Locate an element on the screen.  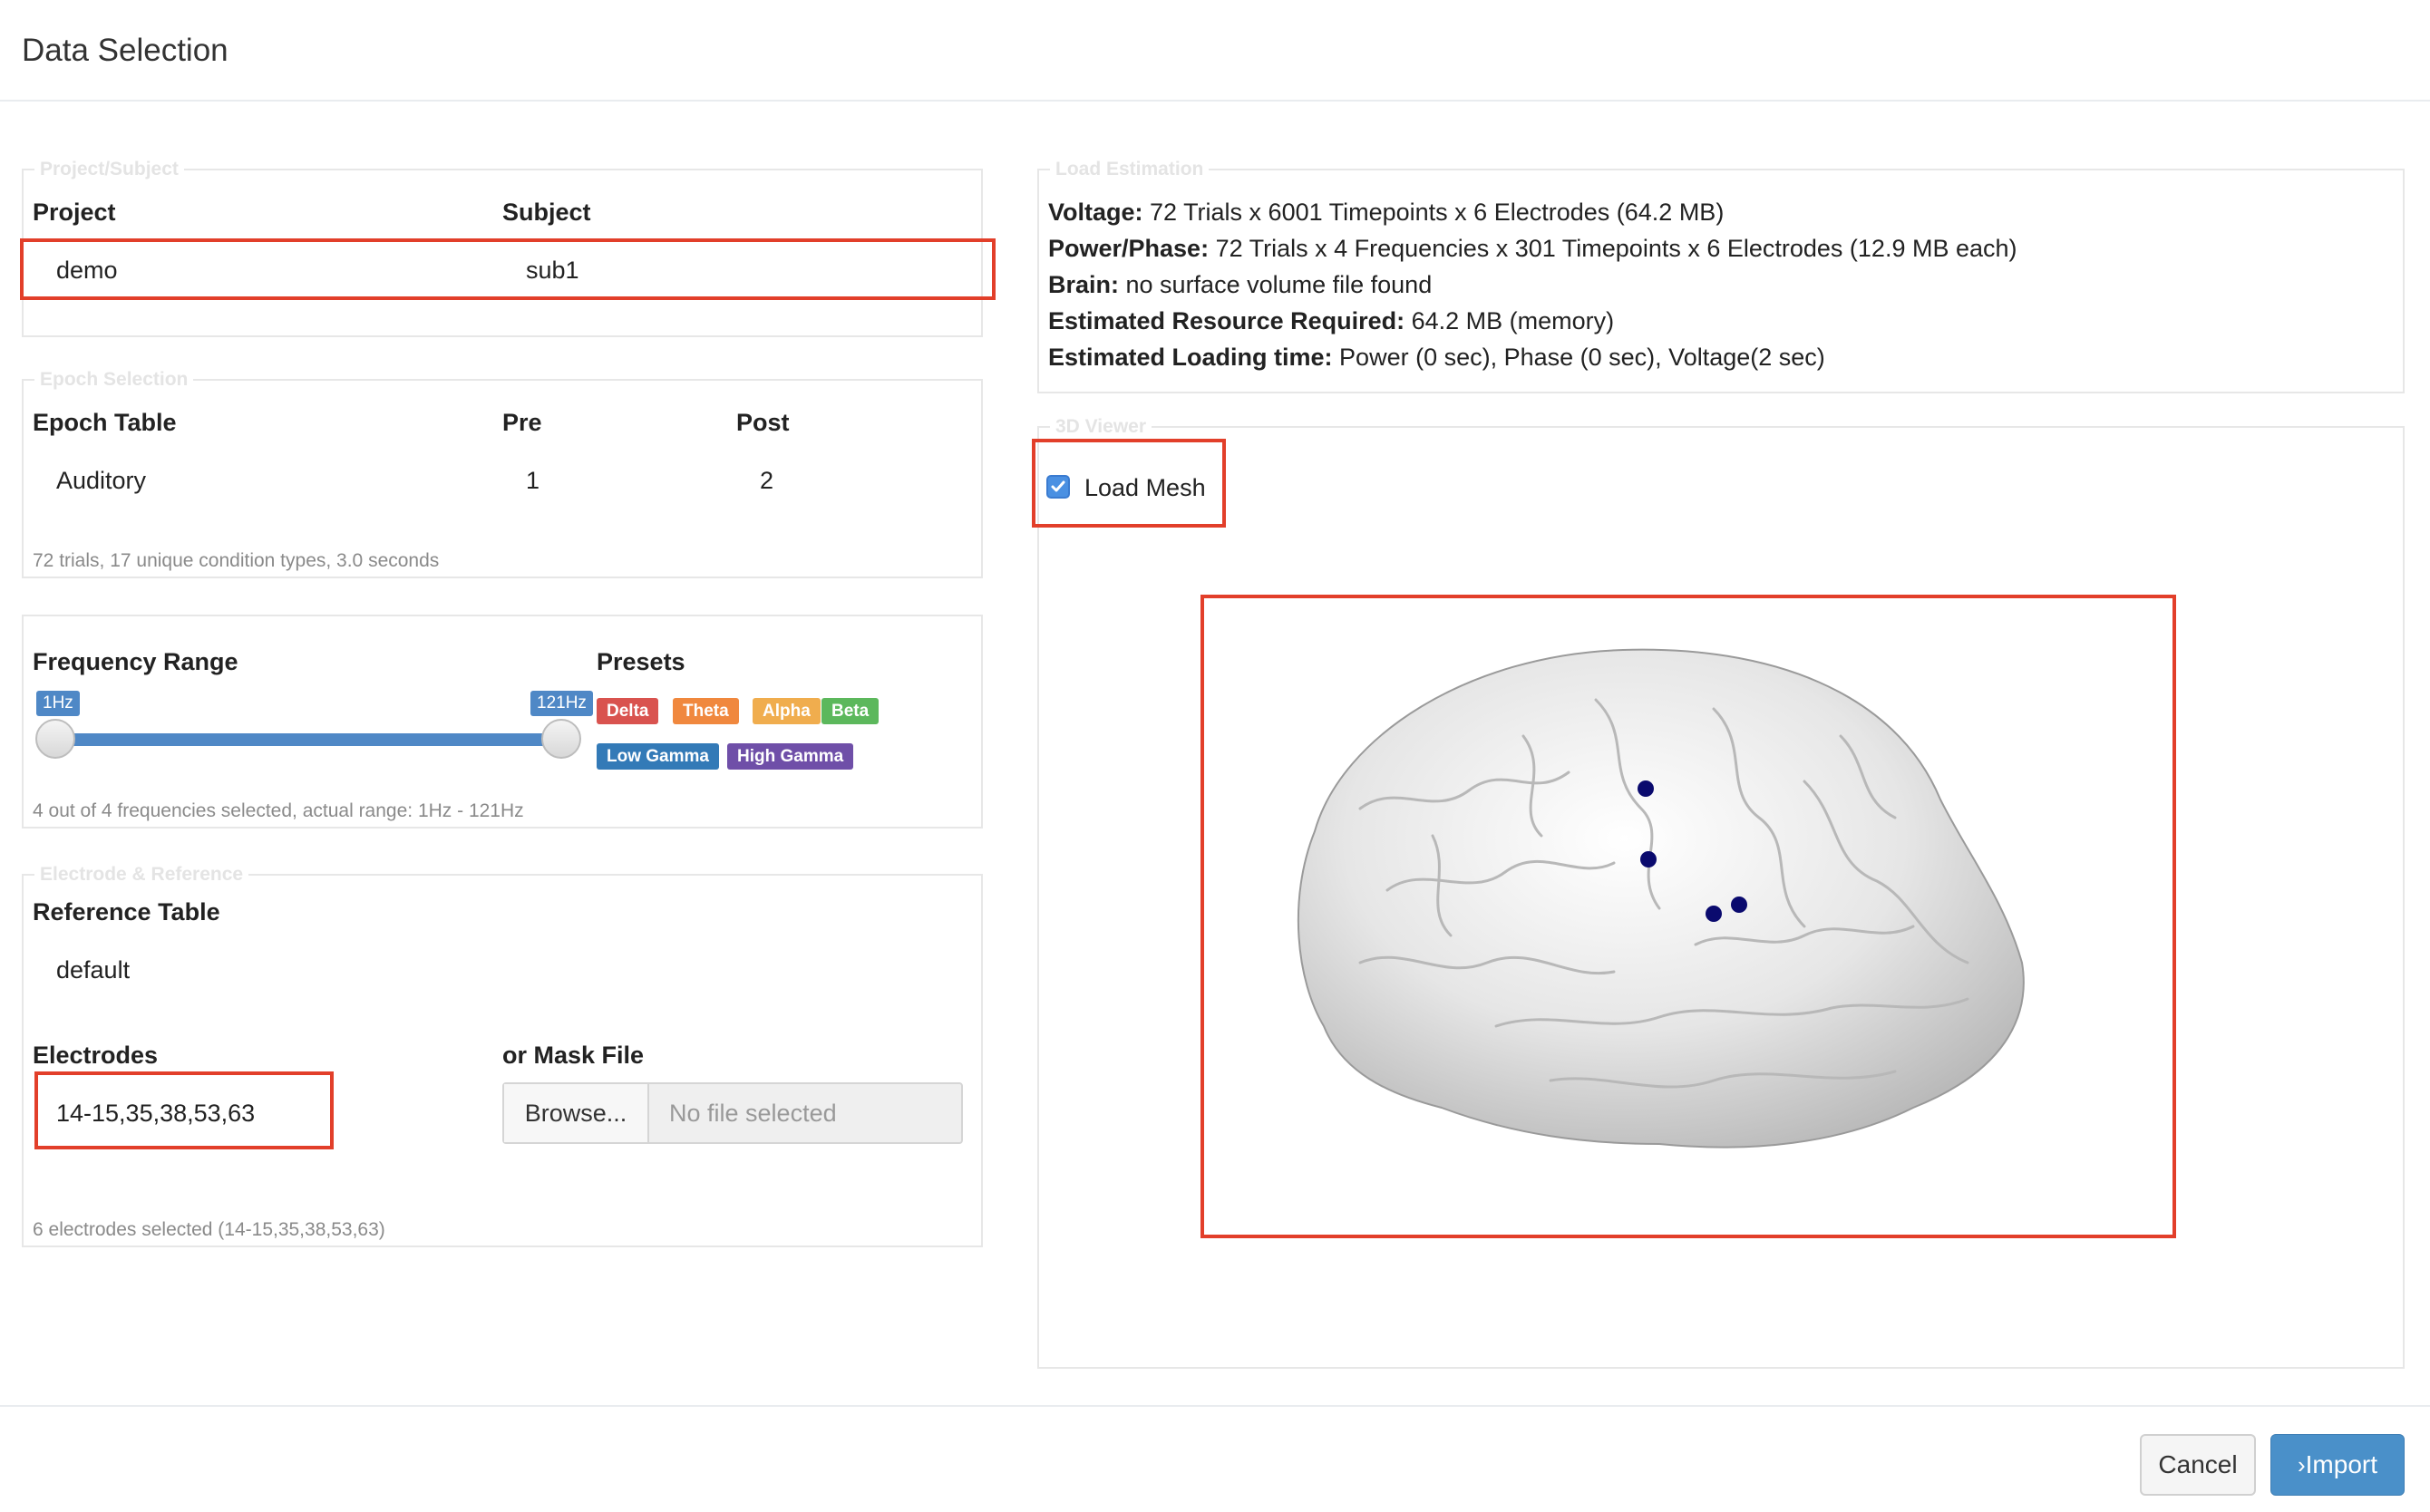
pre-label: Pre is located at coordinates (522, 423).